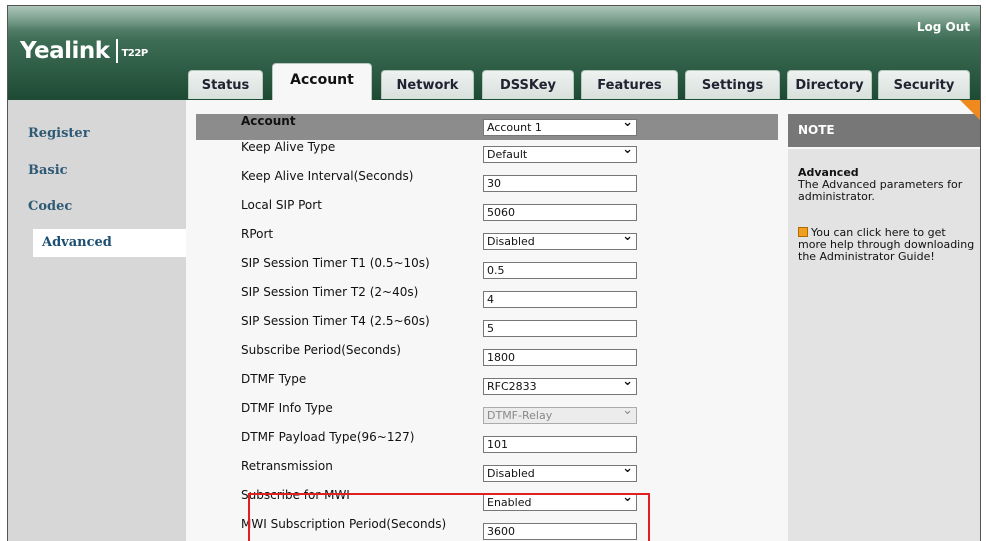 The width and height of the screenshot is (986, 541). Describe the element at coordinates (225, 84) in the screenshot. I see `tab-status: Status` at that location.